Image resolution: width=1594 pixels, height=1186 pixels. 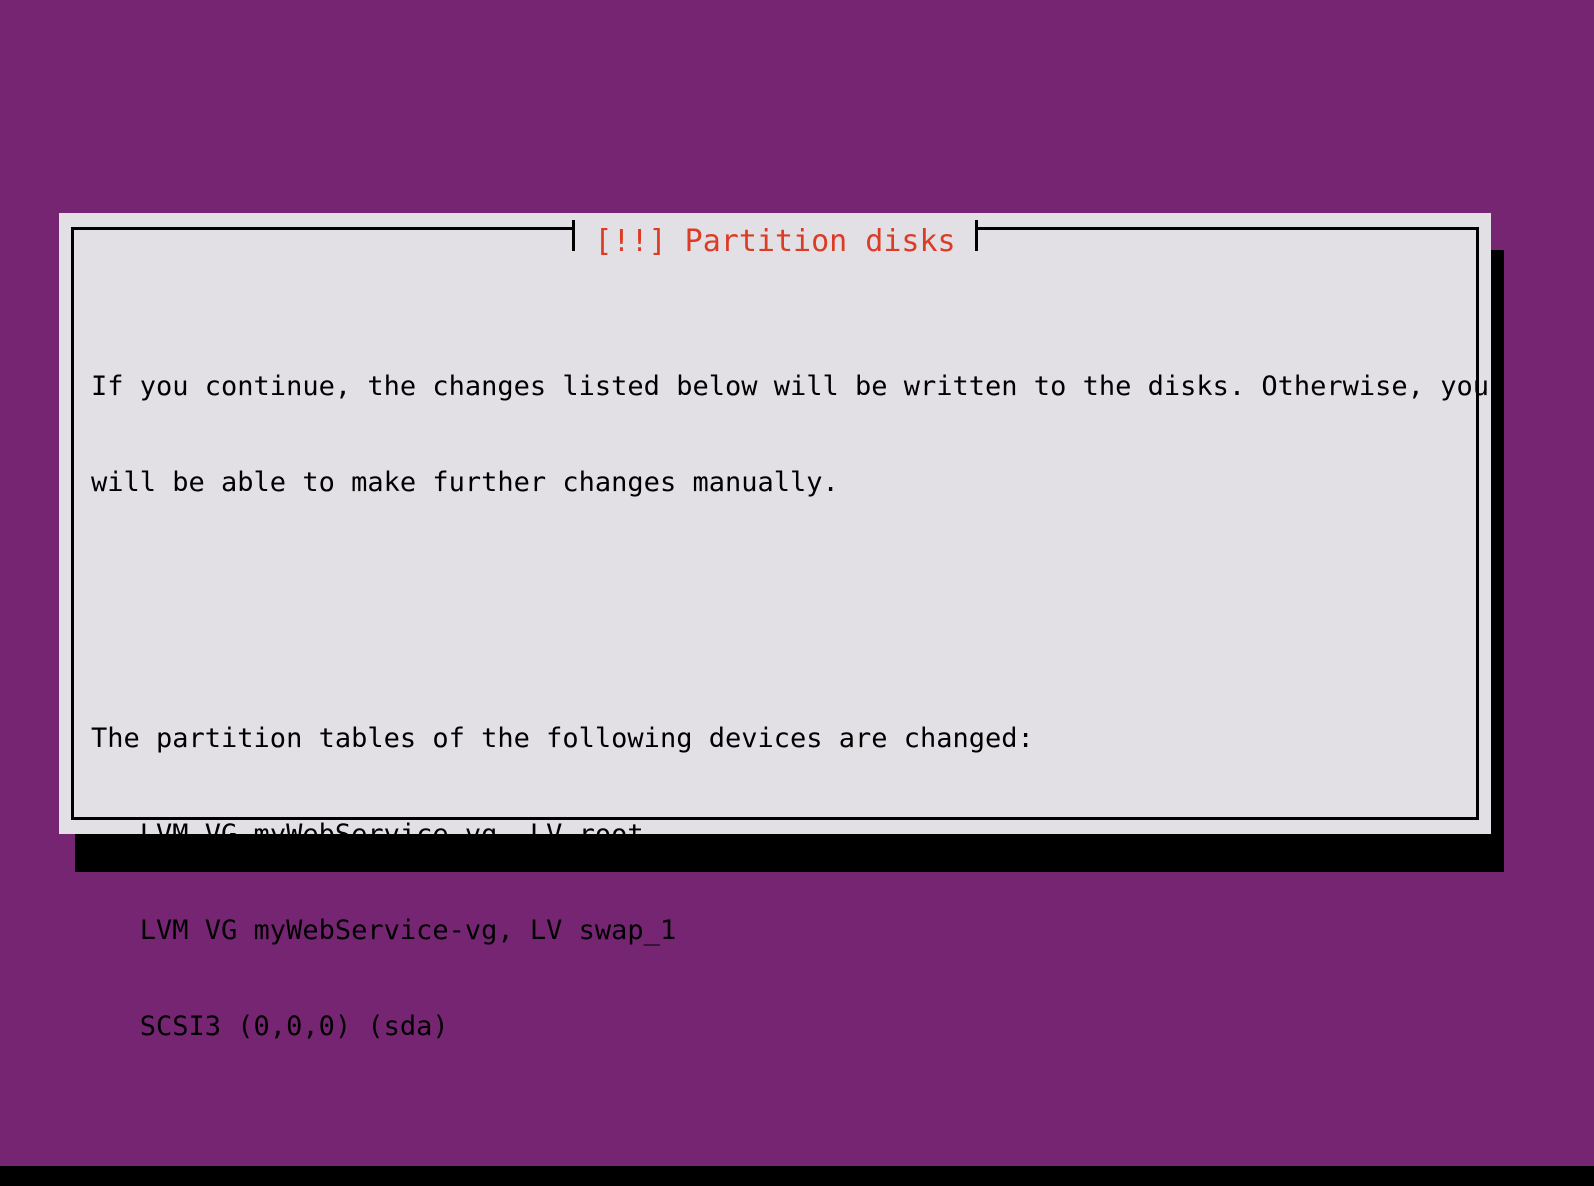 I want to click on changed-device-item: SCSI3 (0,0,0) (sda), so click(x=270, y=1026).